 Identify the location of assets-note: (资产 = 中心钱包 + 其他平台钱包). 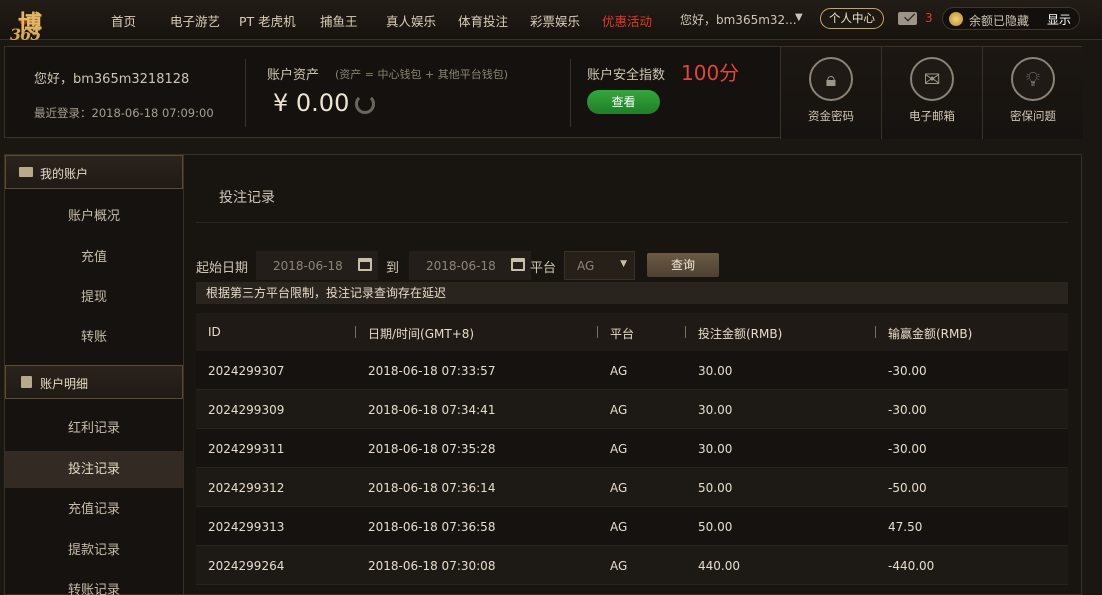
(422, 74).